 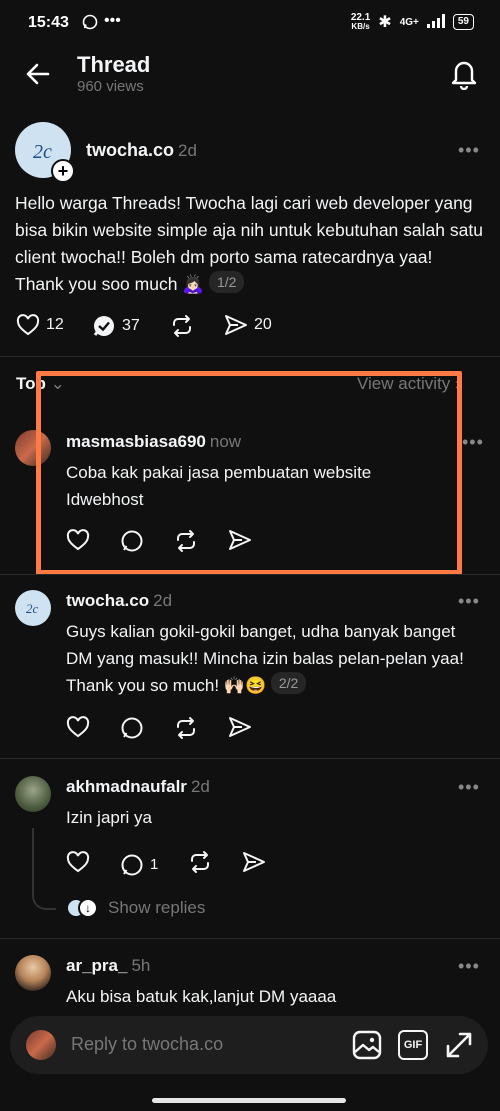 I want to click on arrow-down-icon: ↓, so click(x=88, y=908).